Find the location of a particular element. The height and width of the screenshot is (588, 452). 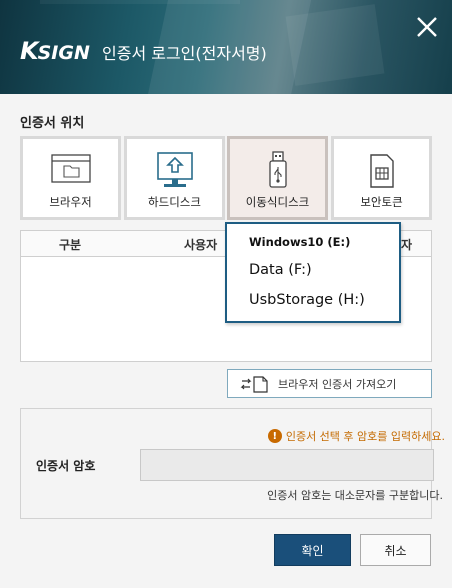

column-header-type: 구분 is located at coordinates (70, 244).